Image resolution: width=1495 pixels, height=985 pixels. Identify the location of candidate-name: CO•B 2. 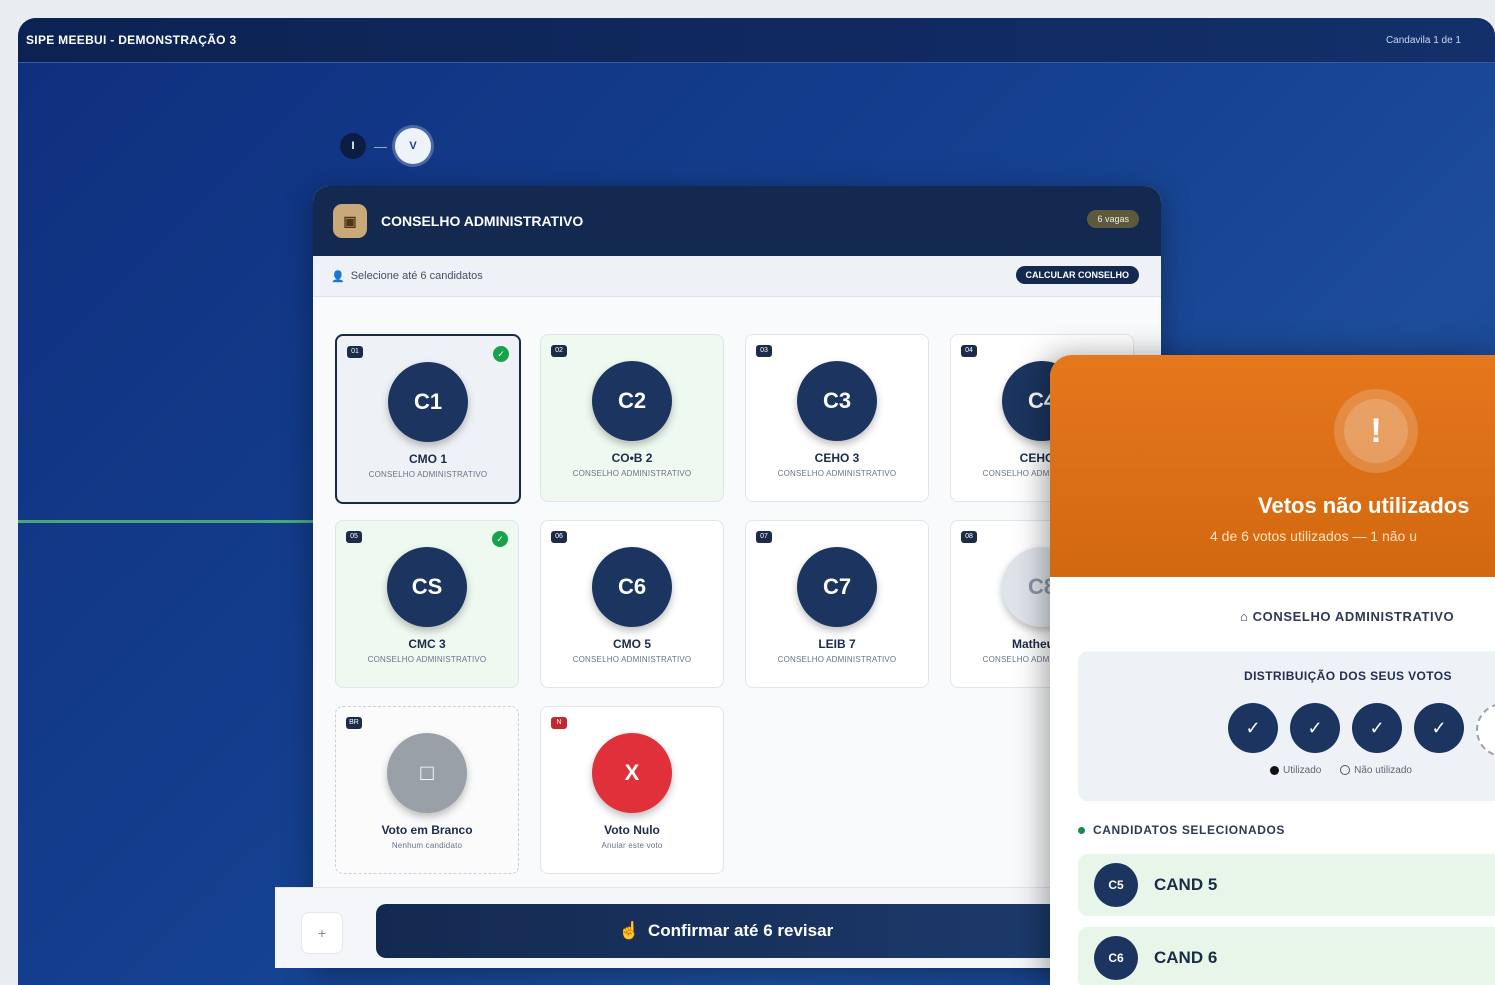
(632, 458).